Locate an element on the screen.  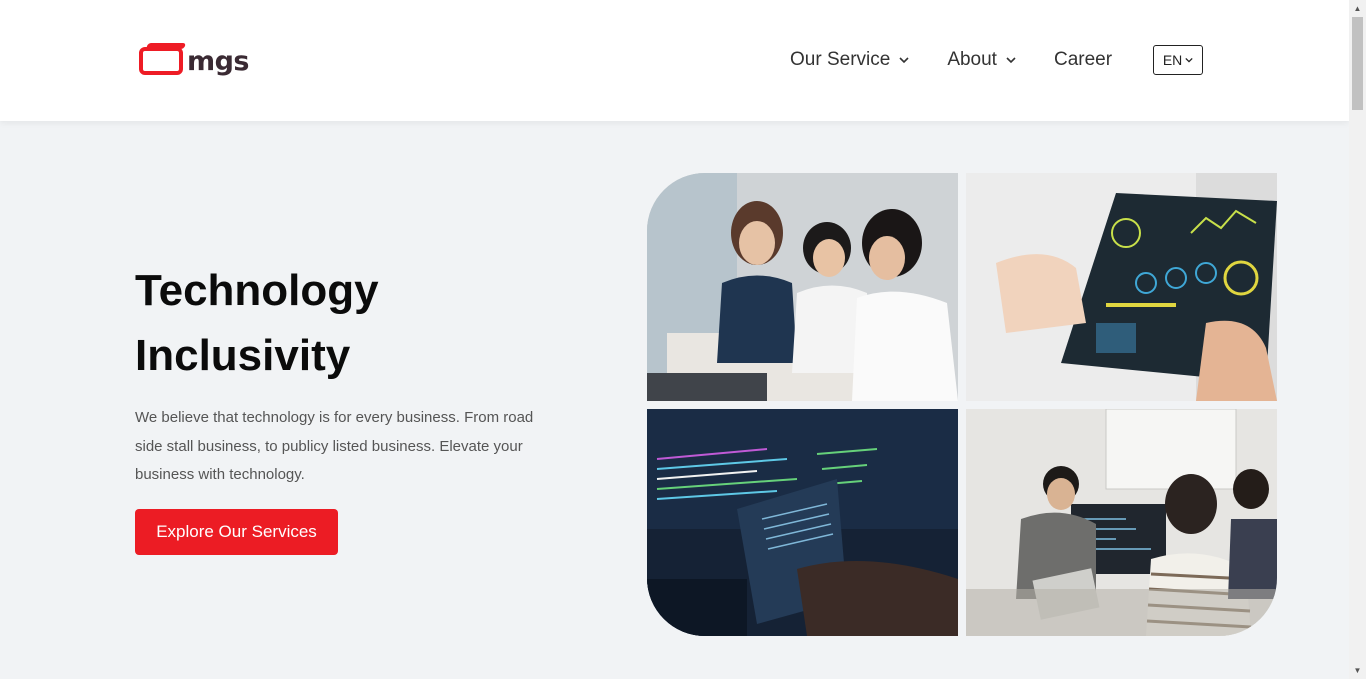
team-meeting-photo is located at coordinates (802, 287).